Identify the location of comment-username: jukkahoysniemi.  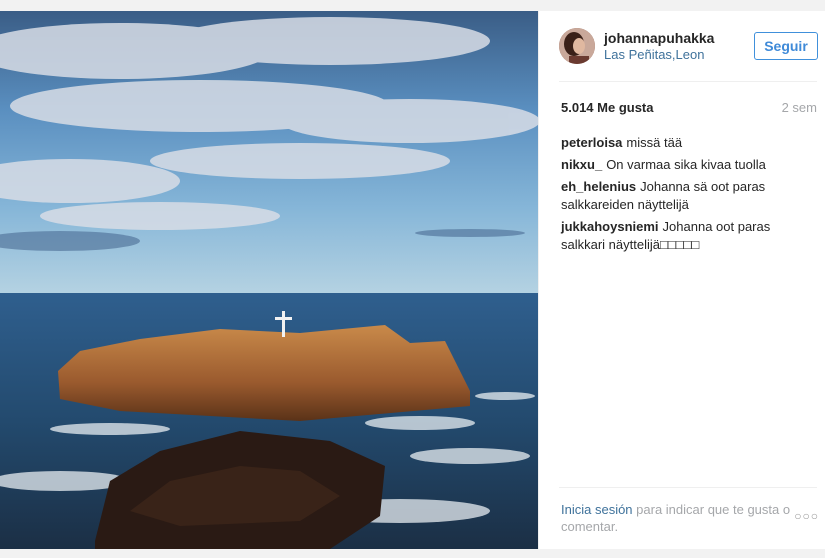
(610, 226).